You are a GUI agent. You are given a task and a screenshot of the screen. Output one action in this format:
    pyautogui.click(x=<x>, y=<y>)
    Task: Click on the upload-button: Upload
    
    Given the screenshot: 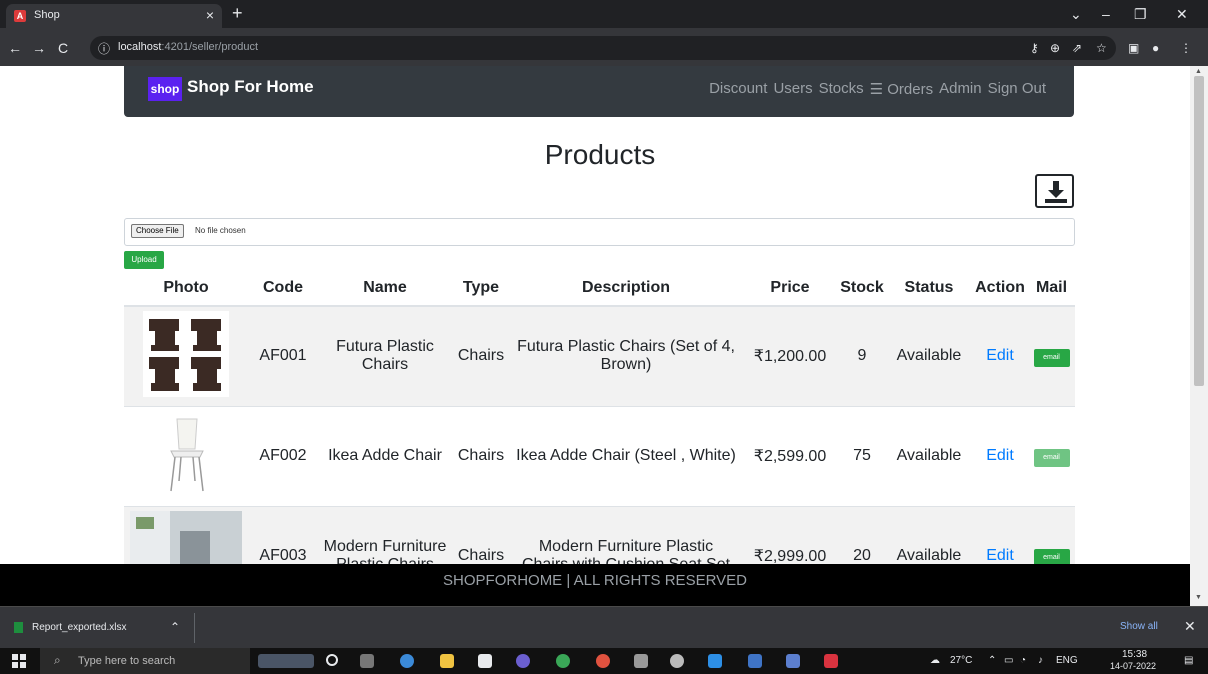 What is the action you would take?
    pyautogui.click(x=144, y=260)
    